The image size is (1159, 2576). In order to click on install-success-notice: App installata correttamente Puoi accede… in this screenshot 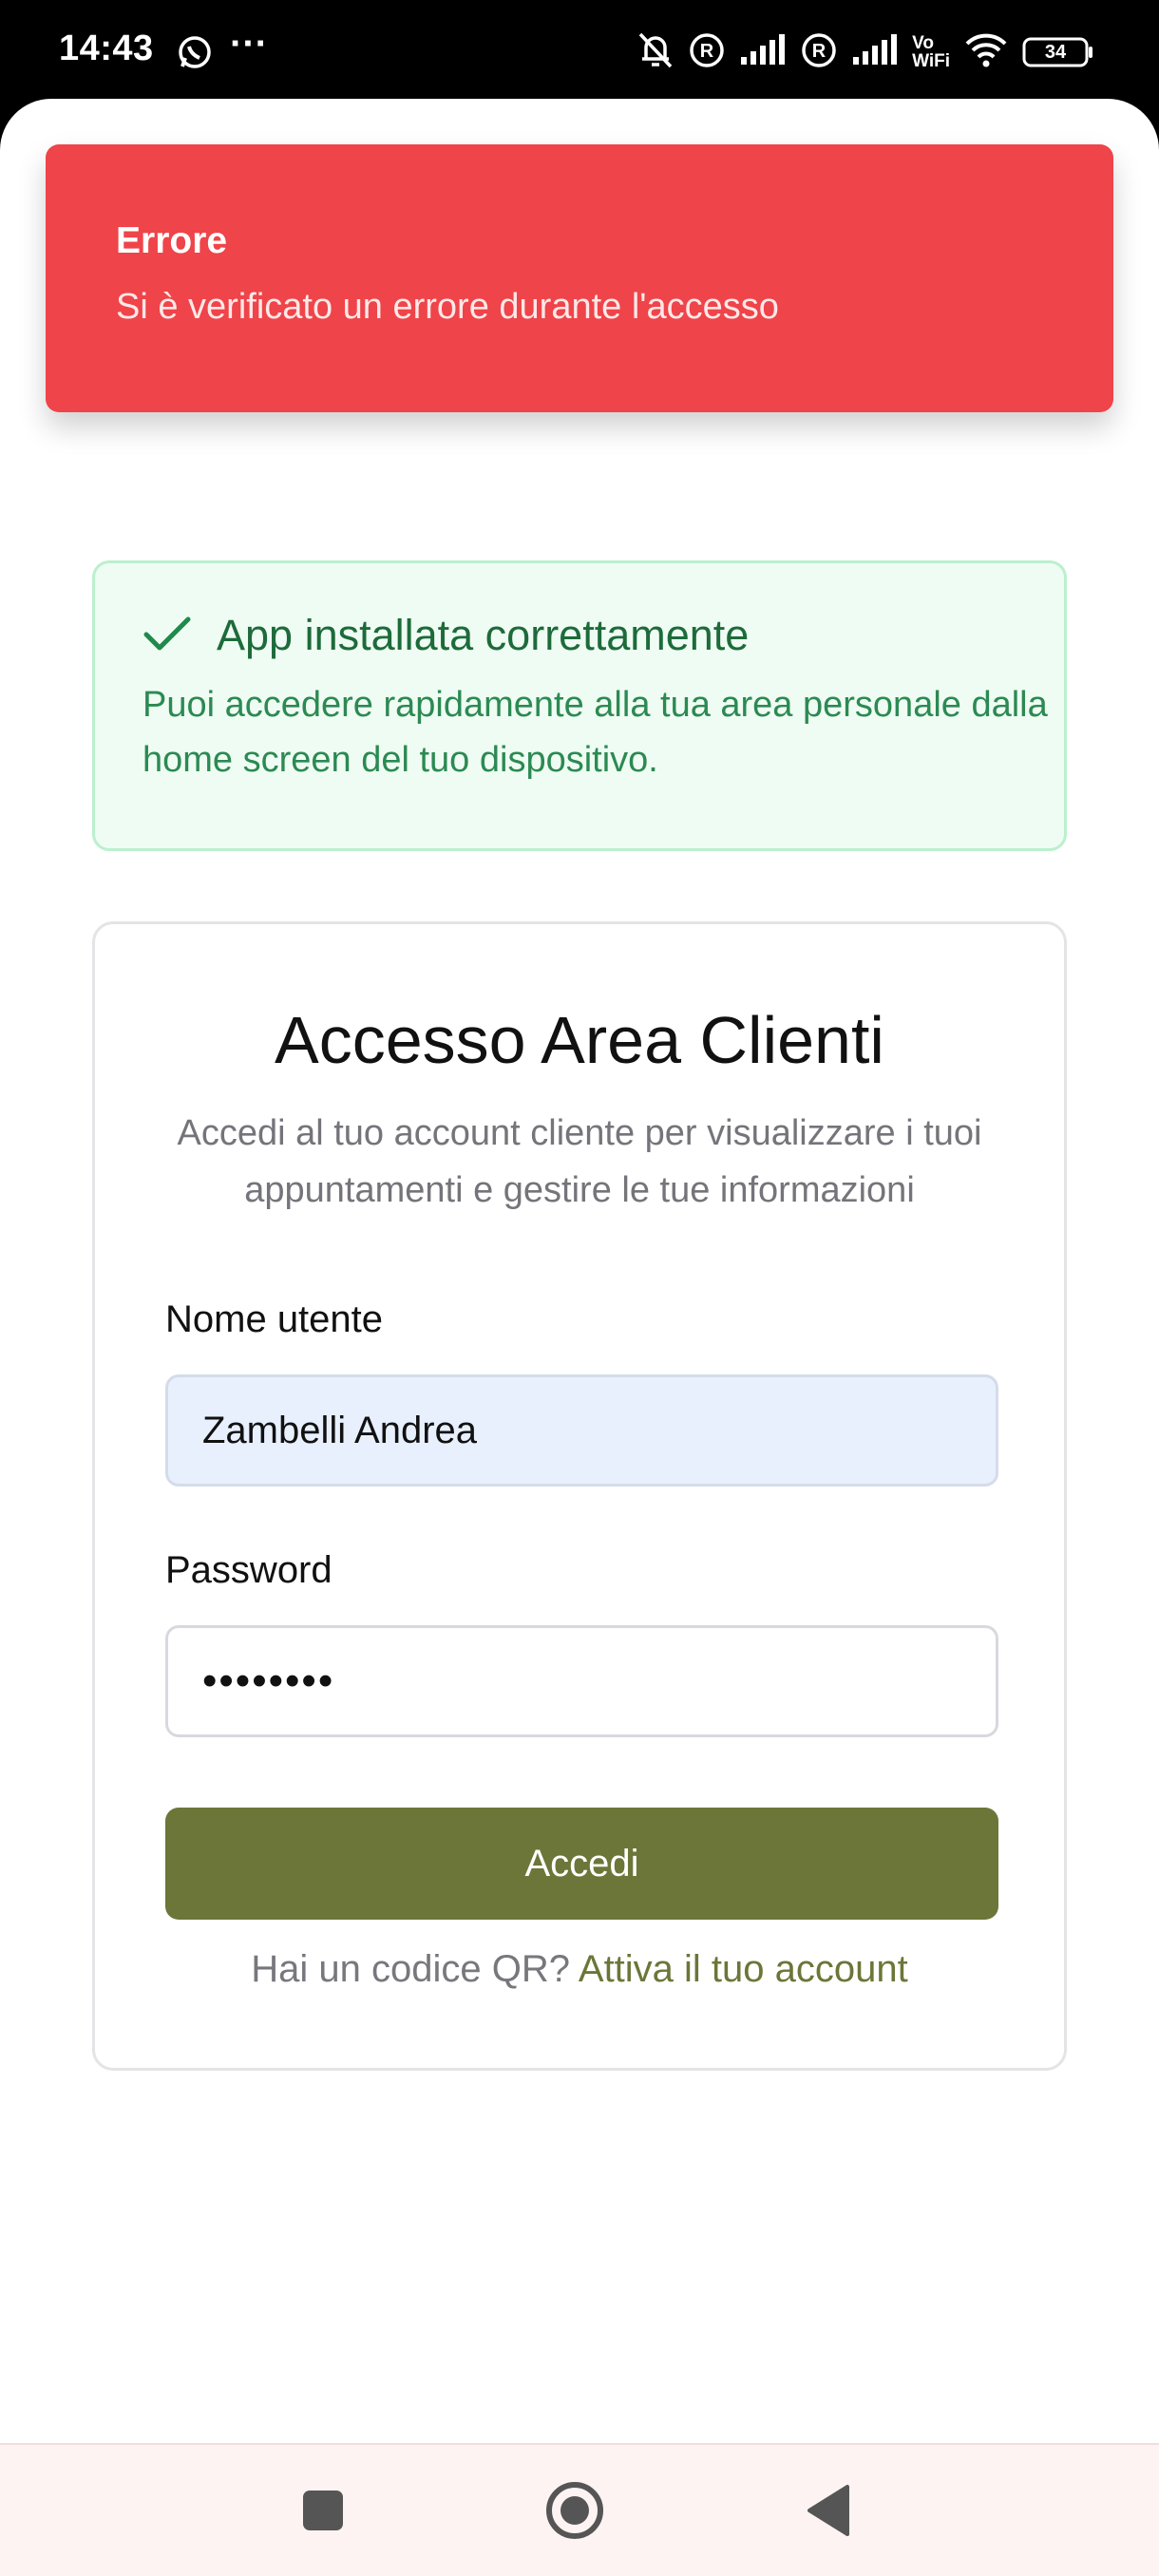, I will do `click(579, 705)`.